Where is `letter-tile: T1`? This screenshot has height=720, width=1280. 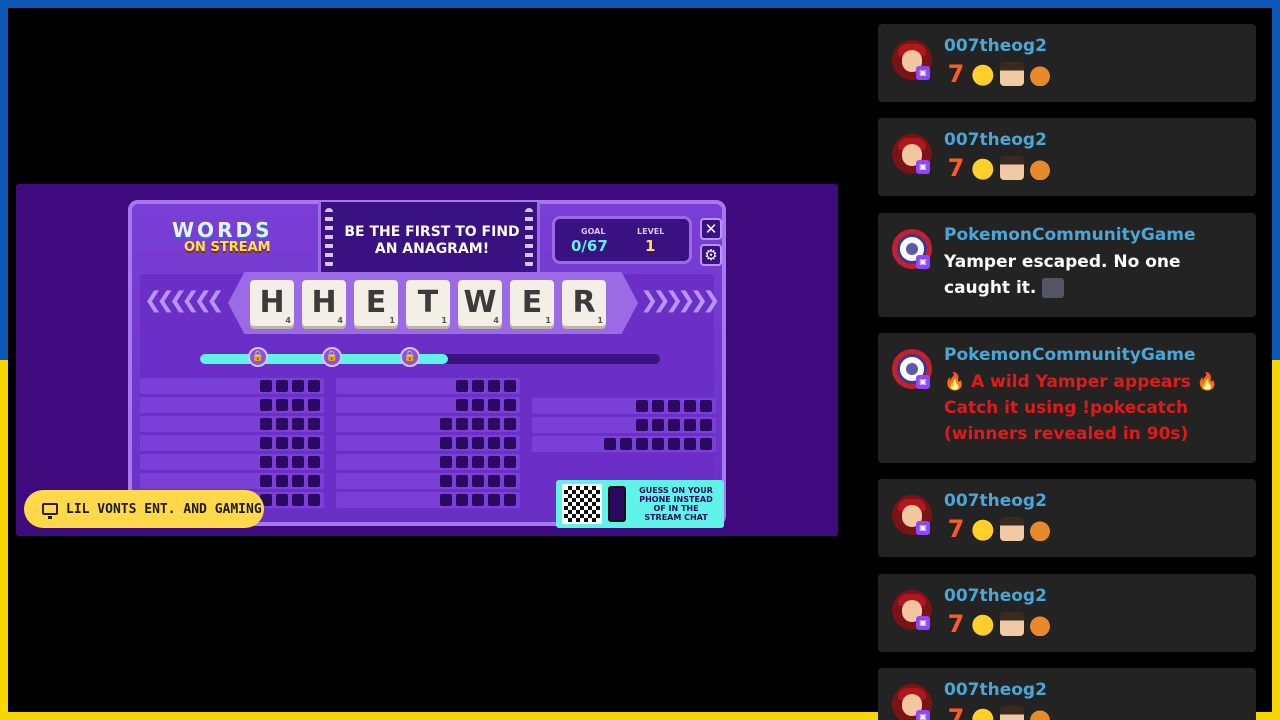 letter-tile: T1 is located at coordinates (428, 303).